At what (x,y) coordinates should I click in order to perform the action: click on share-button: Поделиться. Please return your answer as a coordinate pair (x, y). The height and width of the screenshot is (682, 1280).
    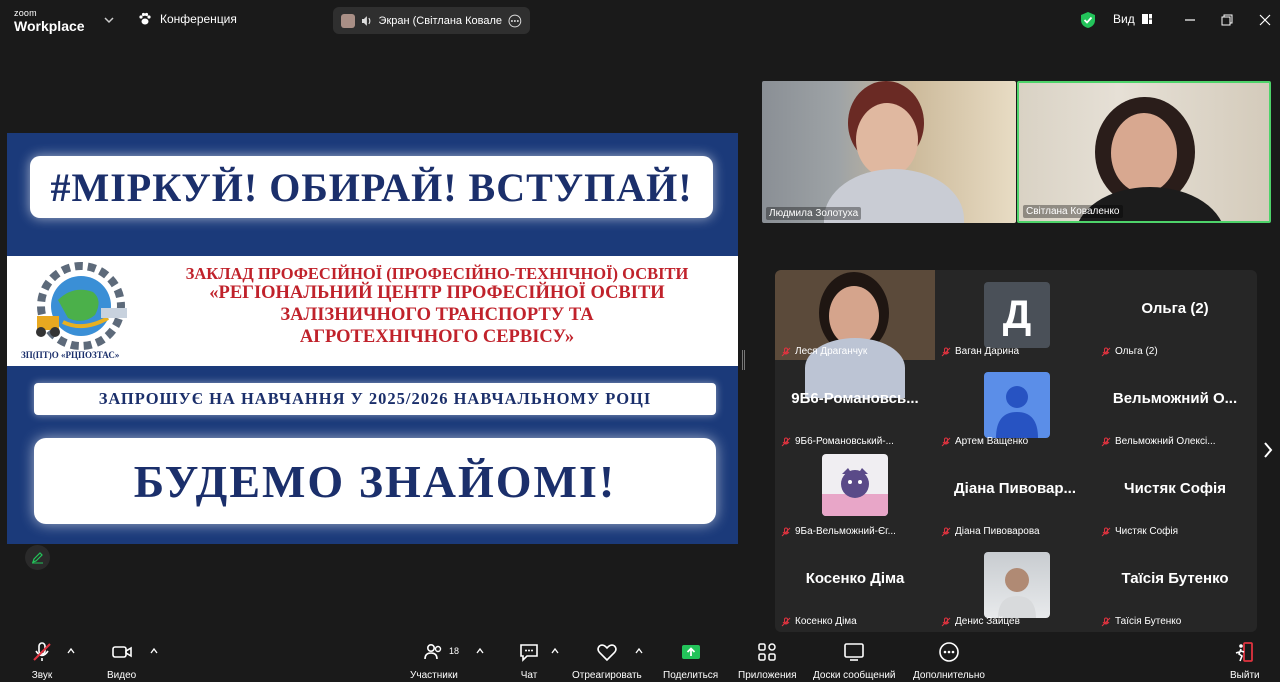
    Looking at the image, I should click on (690, 660).